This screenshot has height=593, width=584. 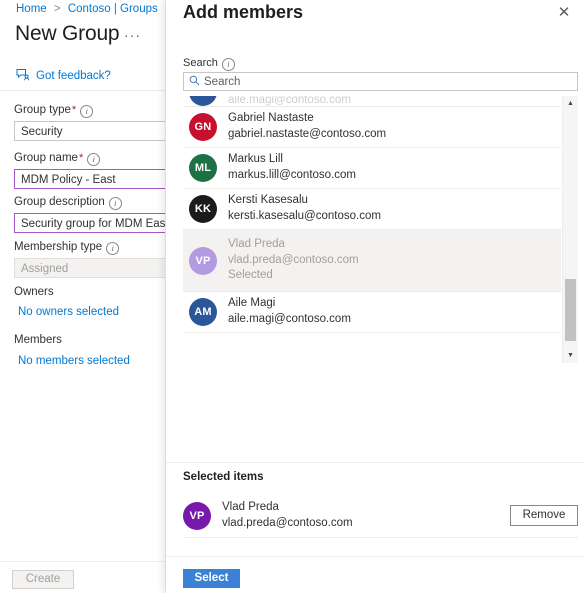 What do you see at coordinates (252, 303) in the screenshot?
I see `list-item-name: Aile Magi` at bounding box center [252, 303].